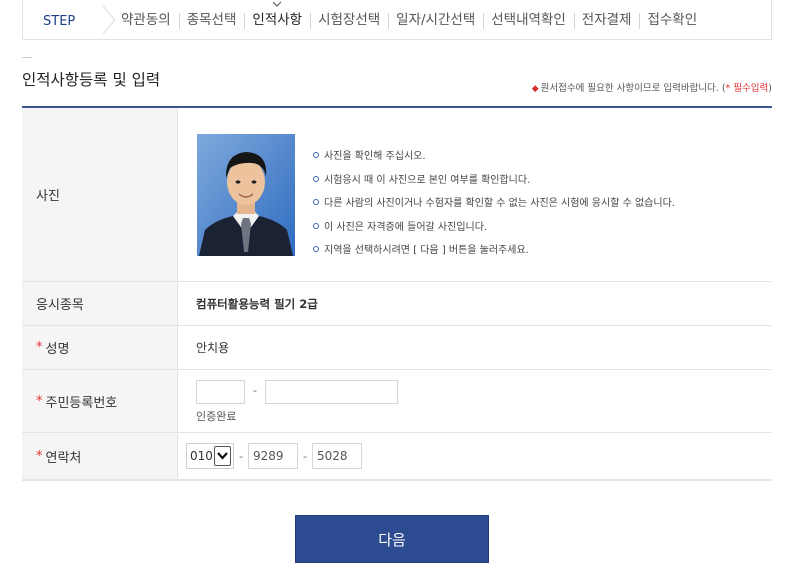 The image size is (800, 580). Describe the element at coordinates (397, 348) in the screenshot. I see `name-row: * 성명 안치용` at that location.